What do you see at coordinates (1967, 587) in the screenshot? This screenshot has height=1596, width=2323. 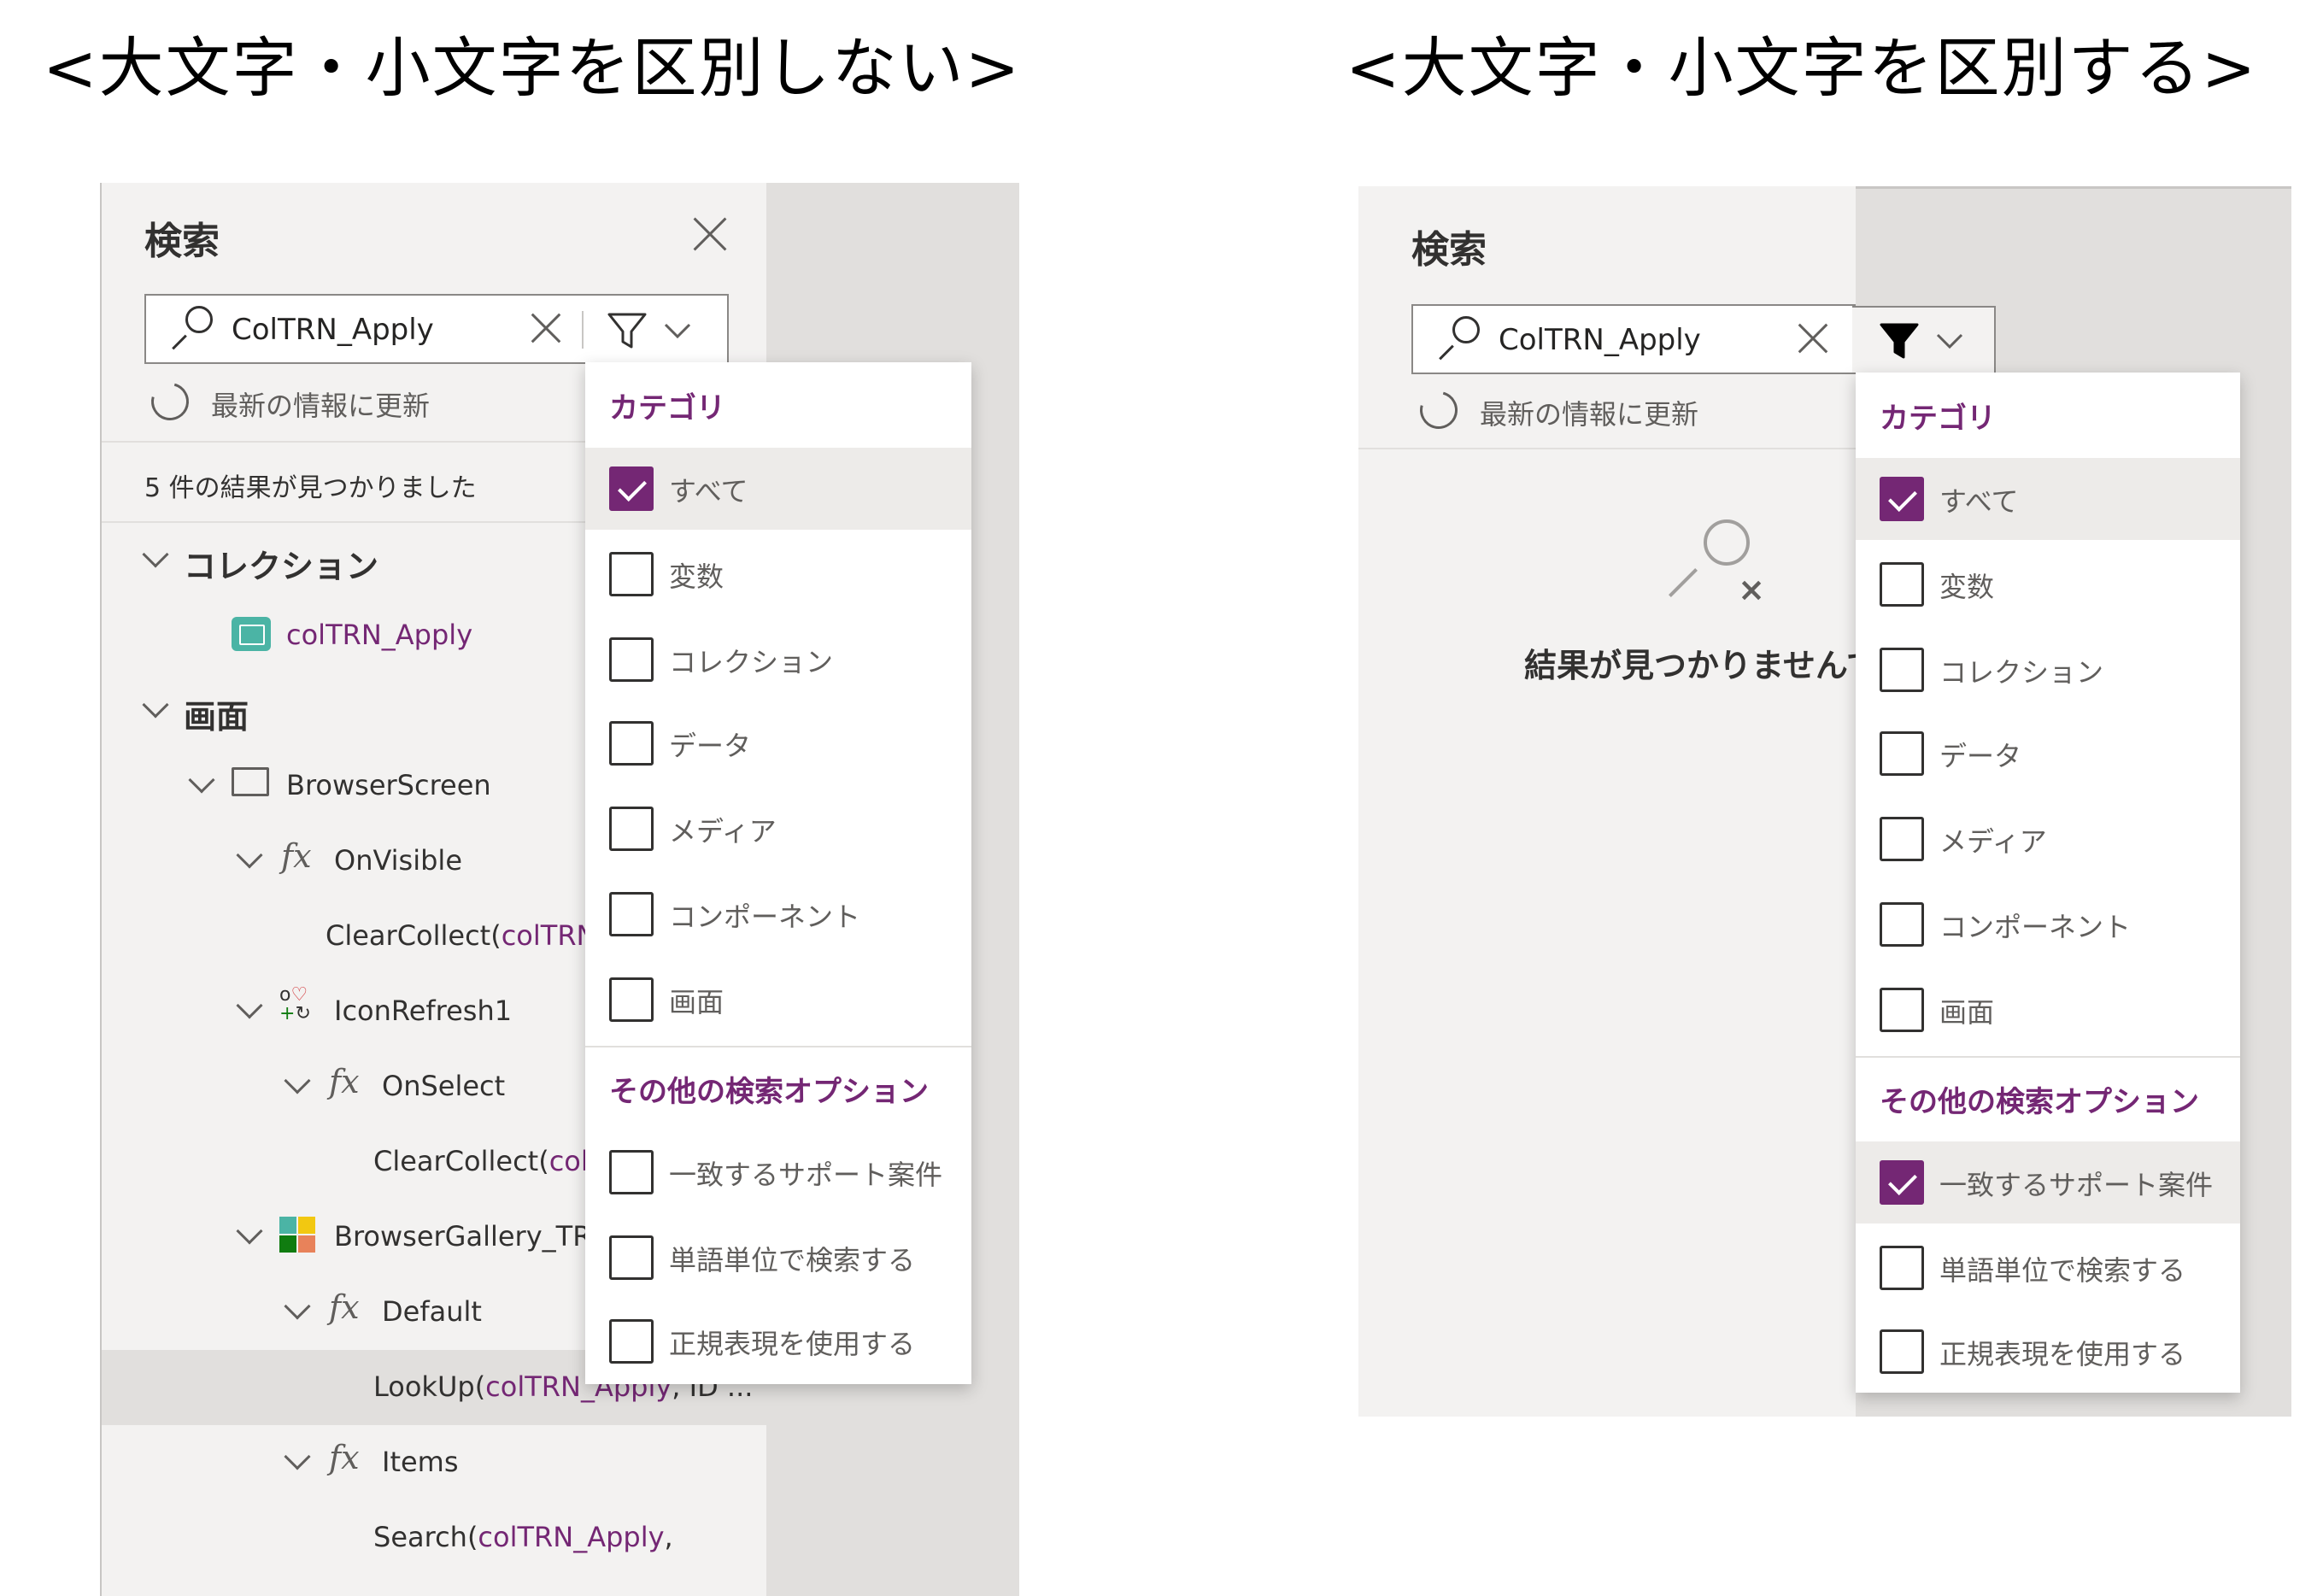 I see `option-label: 変数` at bounding box center [1967, 587].